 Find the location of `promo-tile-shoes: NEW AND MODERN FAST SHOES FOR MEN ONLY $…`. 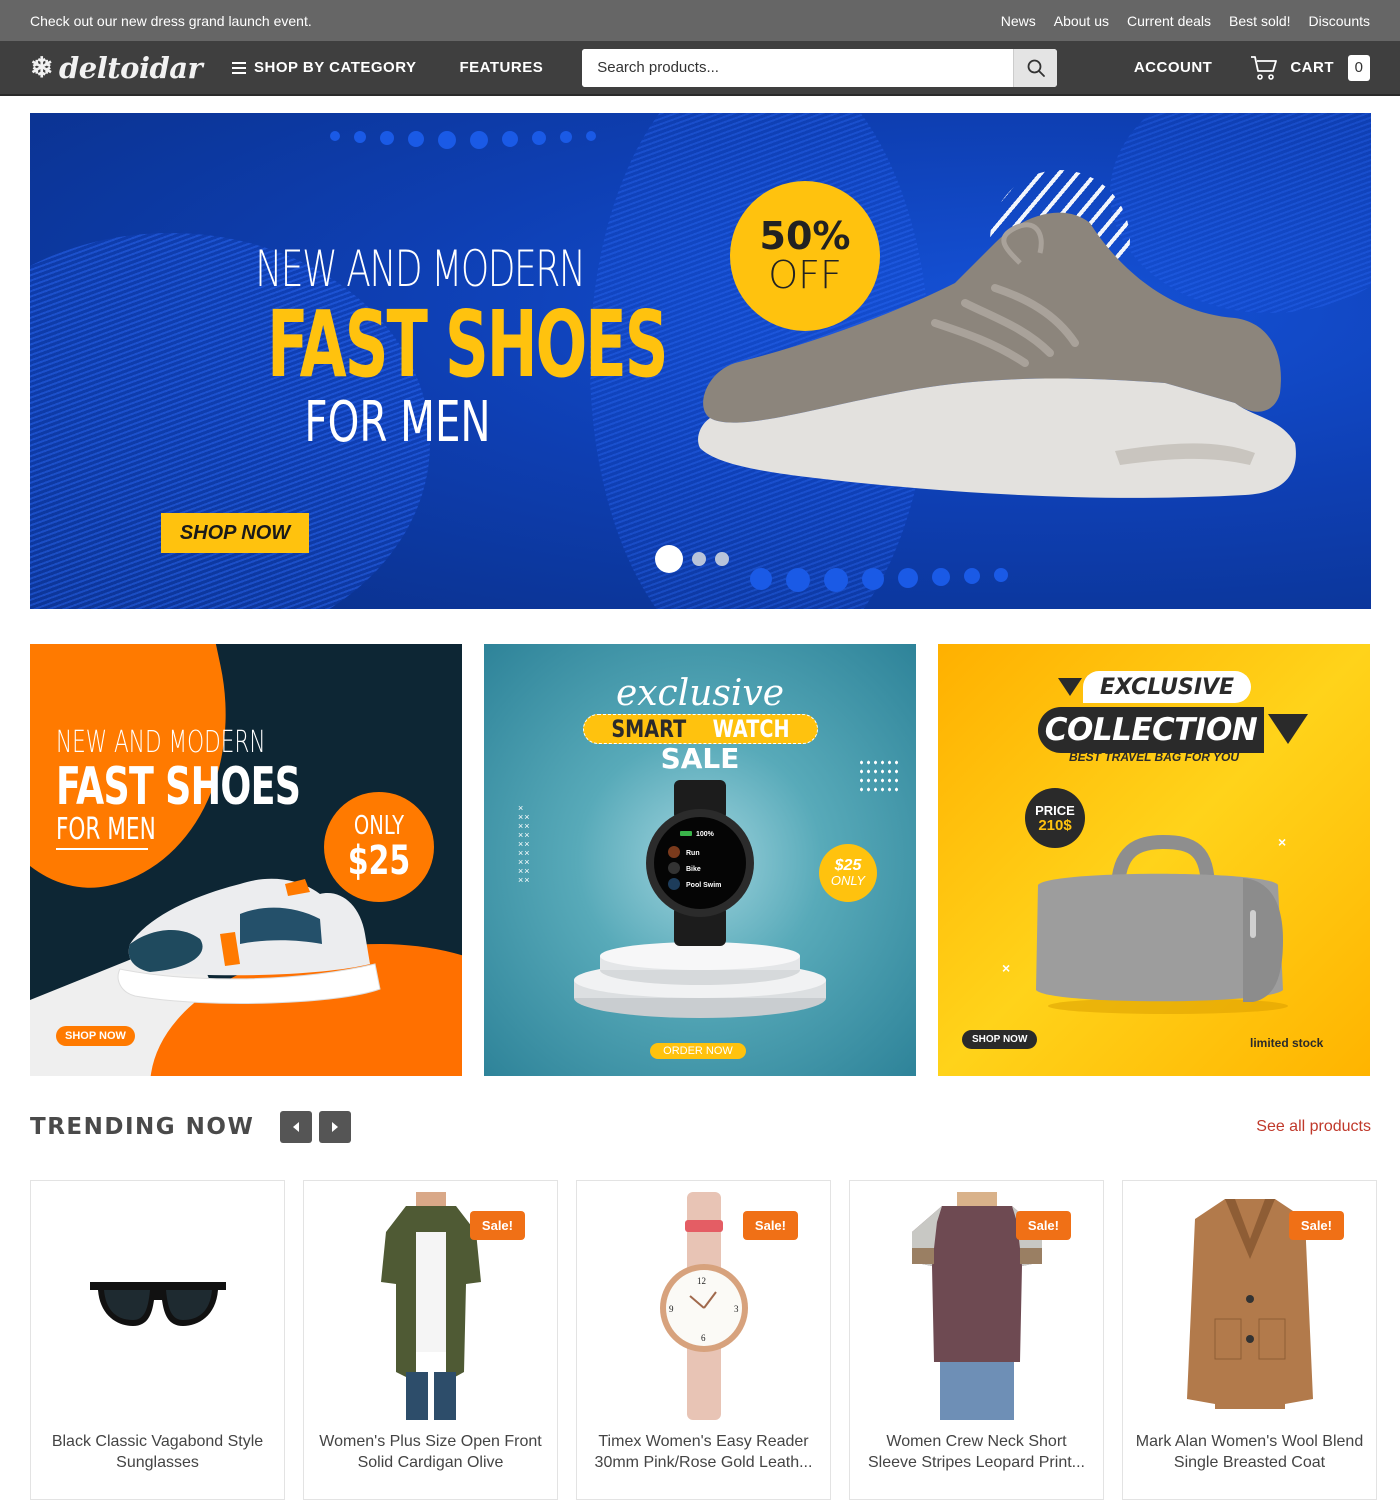

promo-tile-shoes: NEW AND MODERN FAST SHOES FOR MEN ONLY $… is located at coordinates (246, 860).